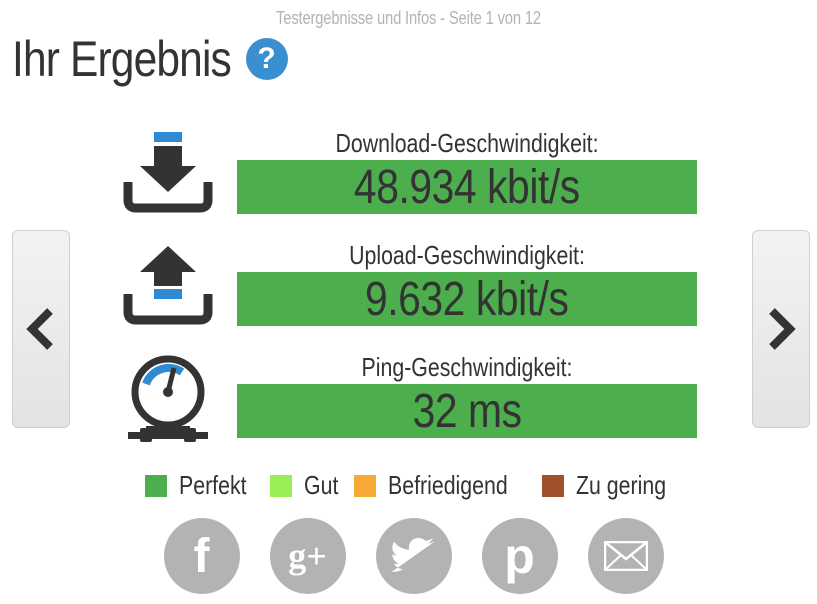  I want to click on download-icon, so click(168, 172).